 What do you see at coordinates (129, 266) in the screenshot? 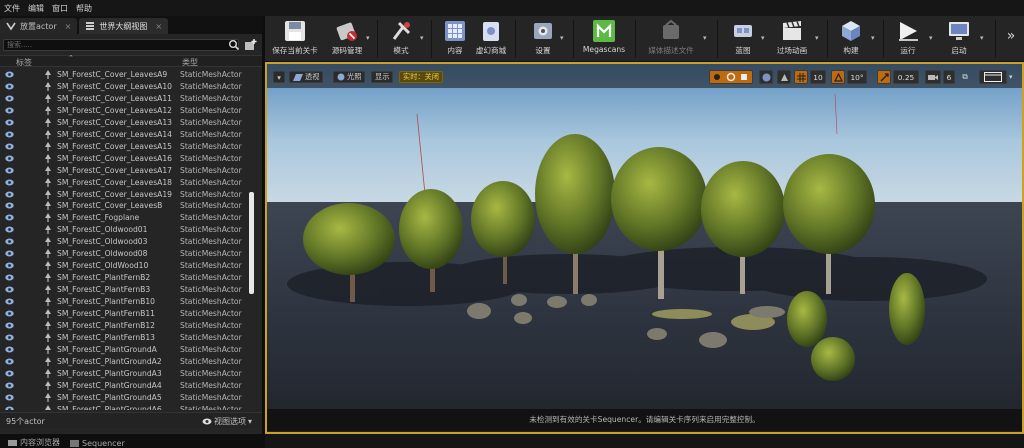
I see `table-row: SM_ForestC_OldWood10 StaticMeshActor` at bounding box center [129, 266].